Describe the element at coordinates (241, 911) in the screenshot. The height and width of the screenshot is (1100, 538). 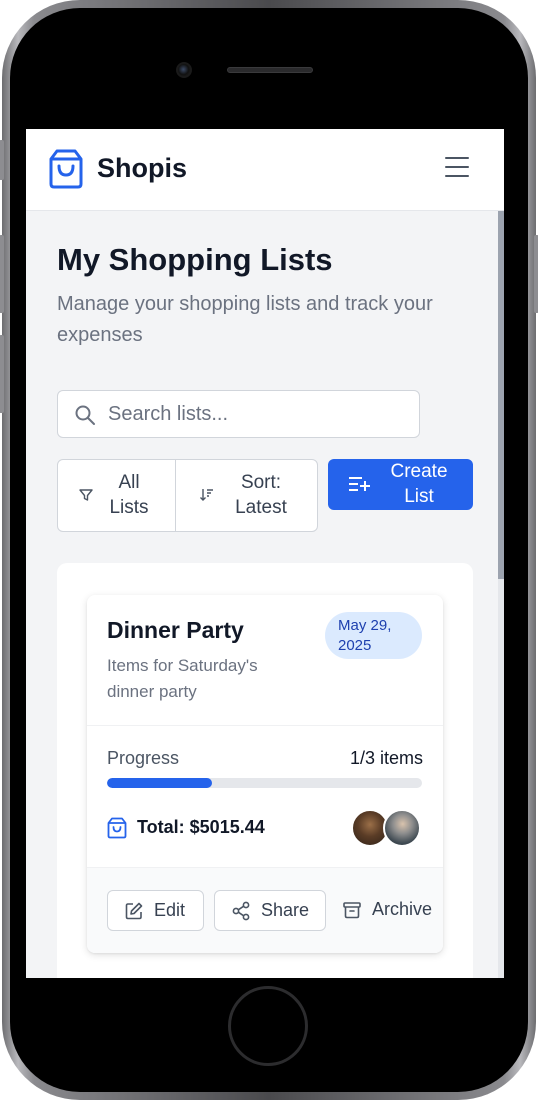
I see `share-icon` at that location.